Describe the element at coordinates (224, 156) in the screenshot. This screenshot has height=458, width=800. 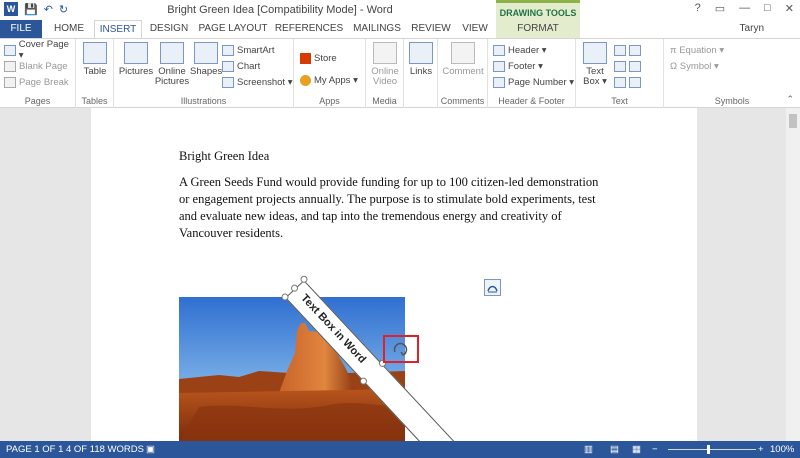
I see `document-heading: Bright Green Idea` at that location.